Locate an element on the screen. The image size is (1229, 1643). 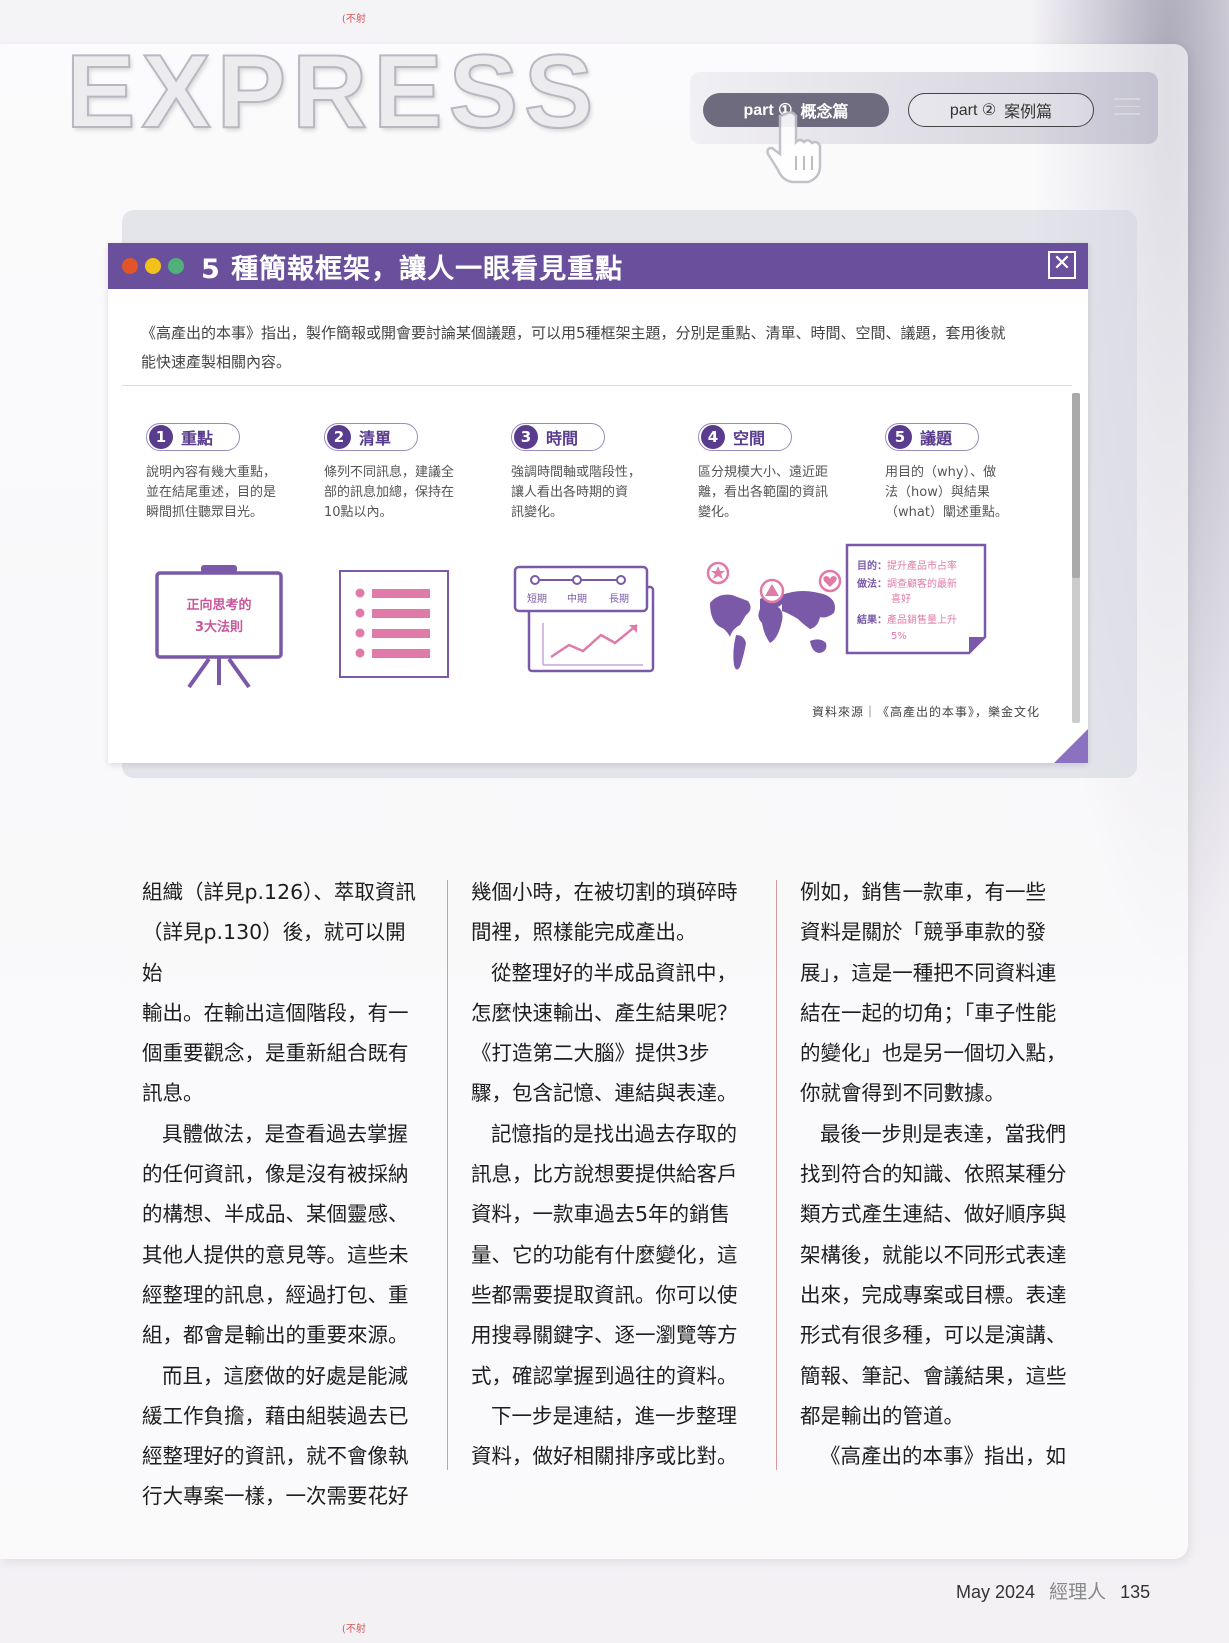
framework-name: 議題 is located at coordinates (936, 438).